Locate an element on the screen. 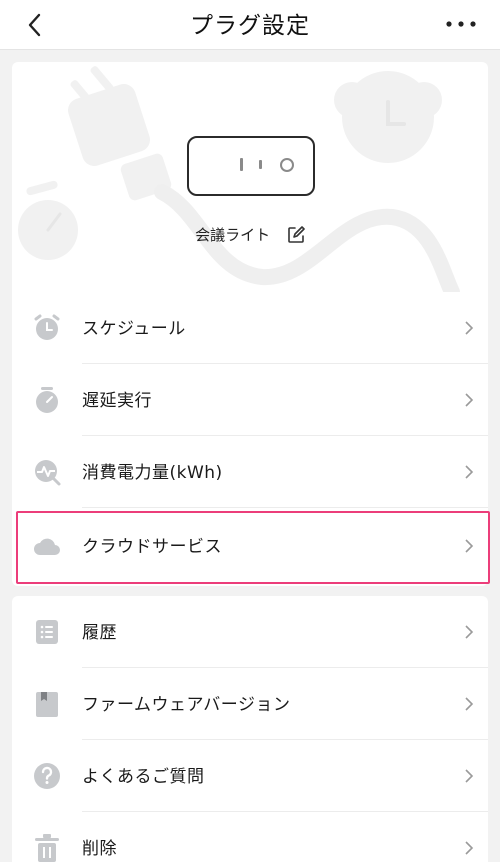  alarm-clock-icon is located at coordinates (47, 327).